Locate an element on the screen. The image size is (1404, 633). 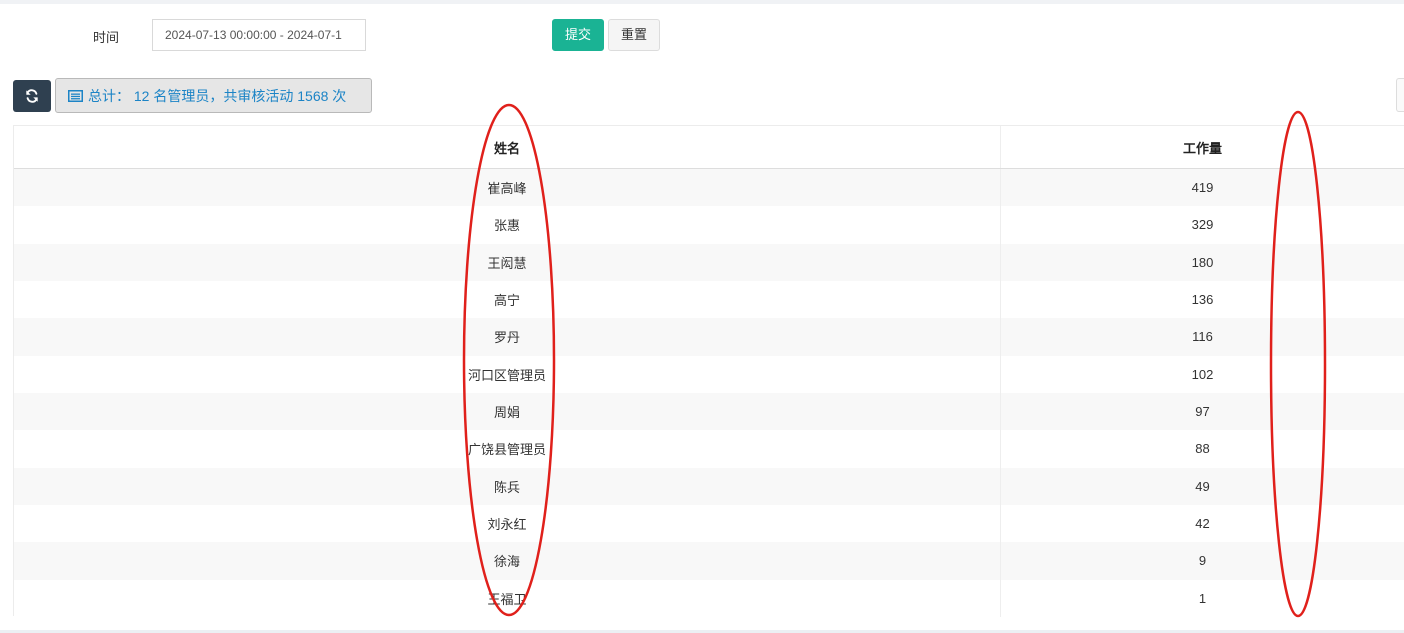
submit-button: 提交 is located at coordinates (578, 35).